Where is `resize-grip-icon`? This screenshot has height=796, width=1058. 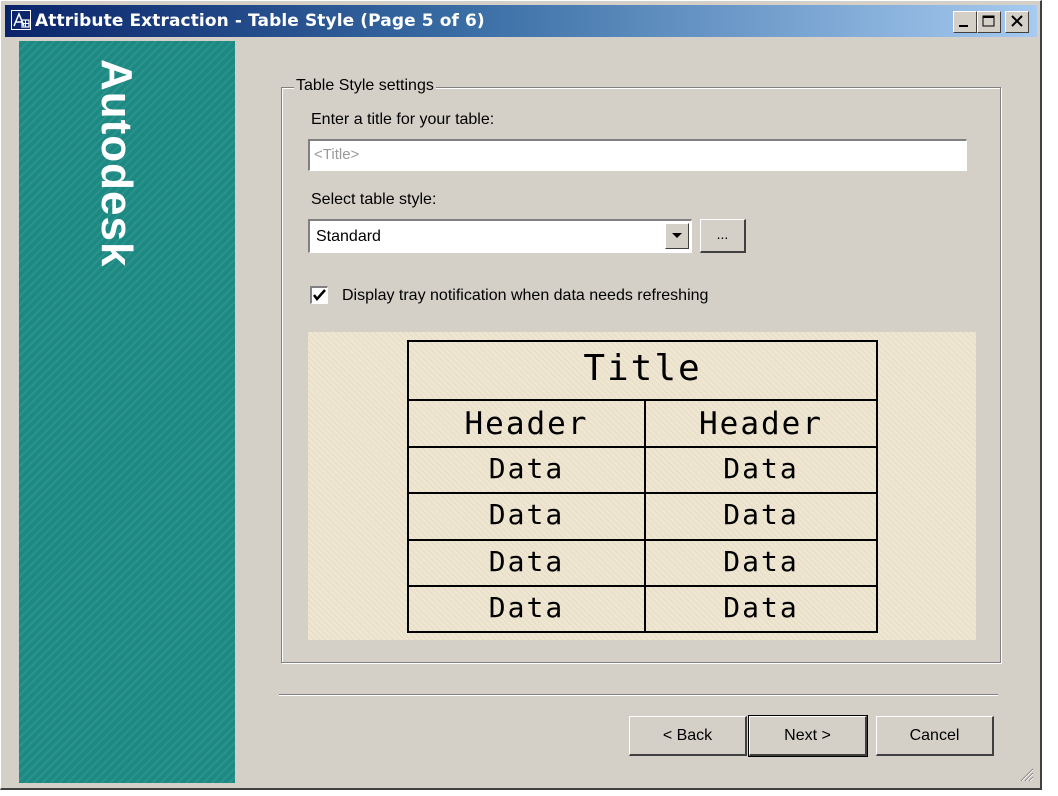 resize-grip-icon is located at coordinates (1026, 774).